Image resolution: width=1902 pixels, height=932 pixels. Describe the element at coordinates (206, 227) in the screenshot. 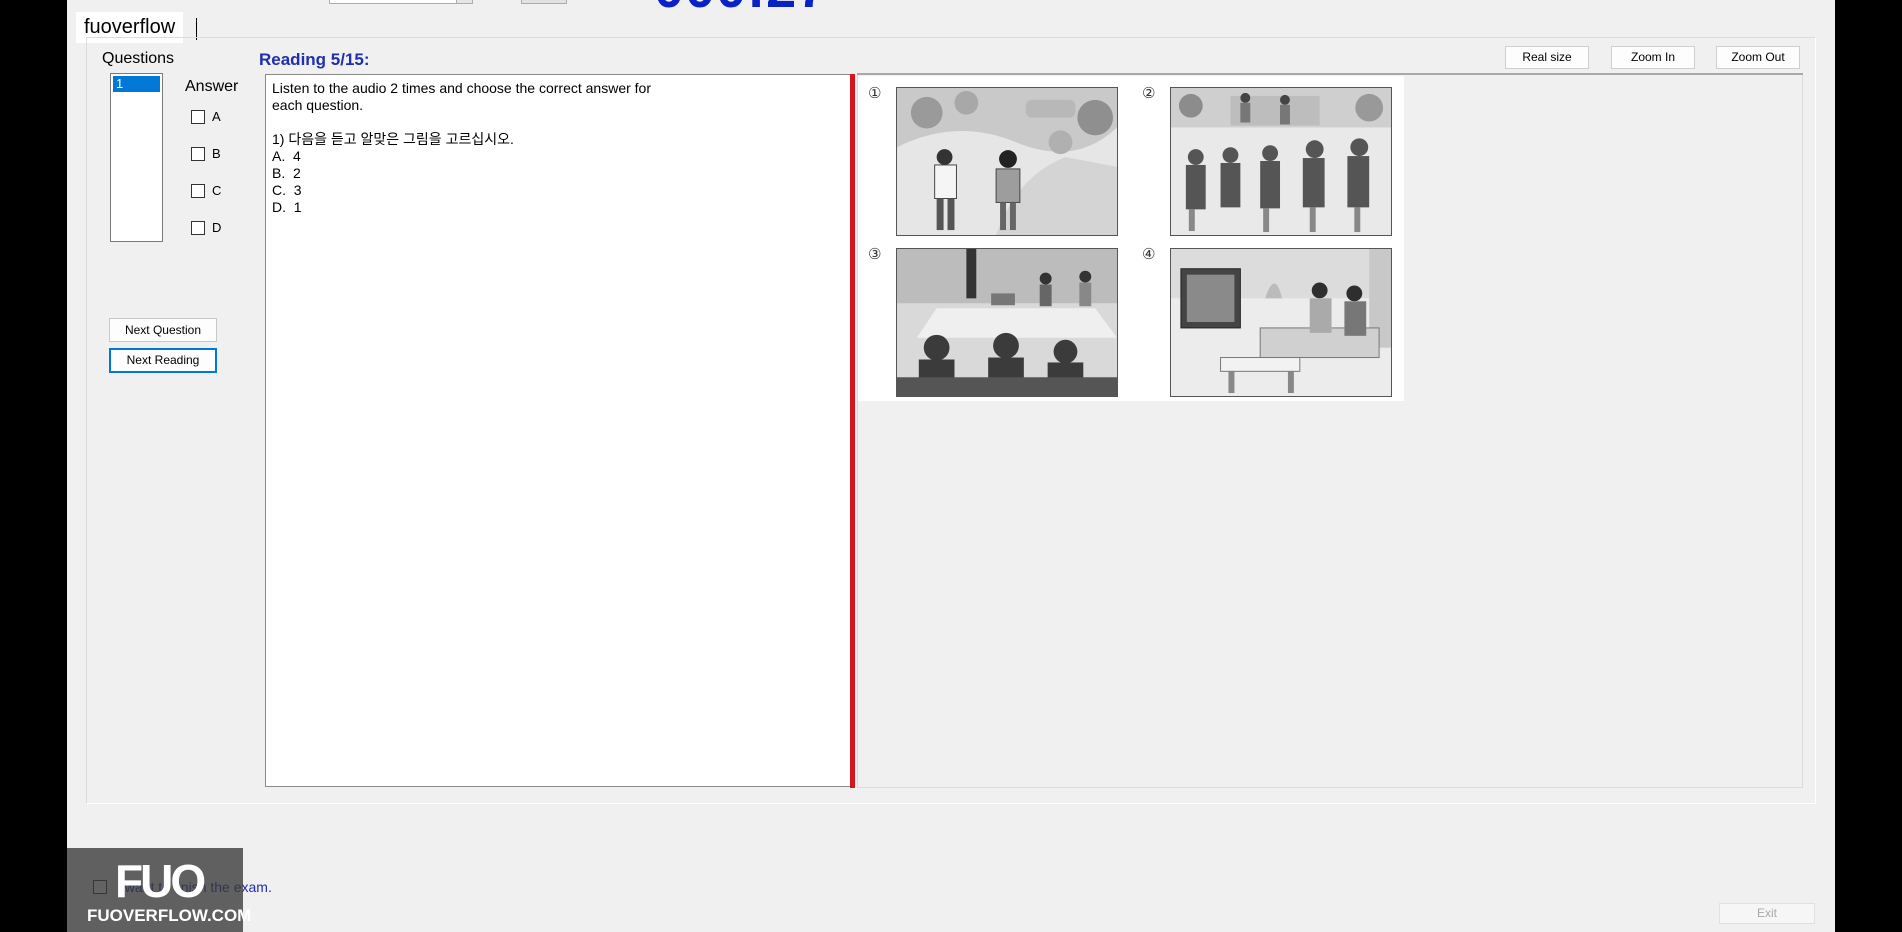

I see `answer-option-d: D` at that location.